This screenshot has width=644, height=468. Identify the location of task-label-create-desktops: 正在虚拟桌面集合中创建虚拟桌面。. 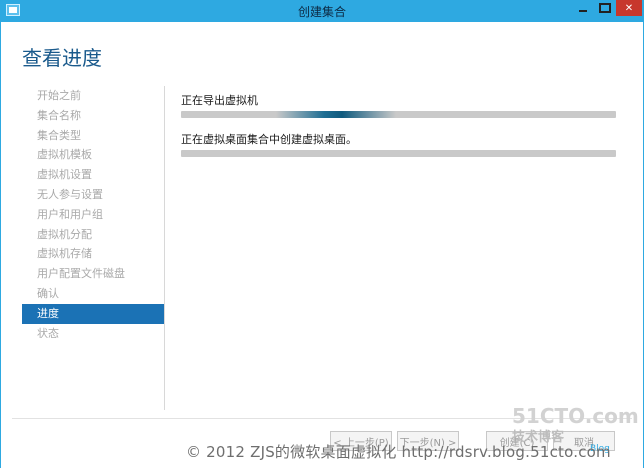
(269, 139).